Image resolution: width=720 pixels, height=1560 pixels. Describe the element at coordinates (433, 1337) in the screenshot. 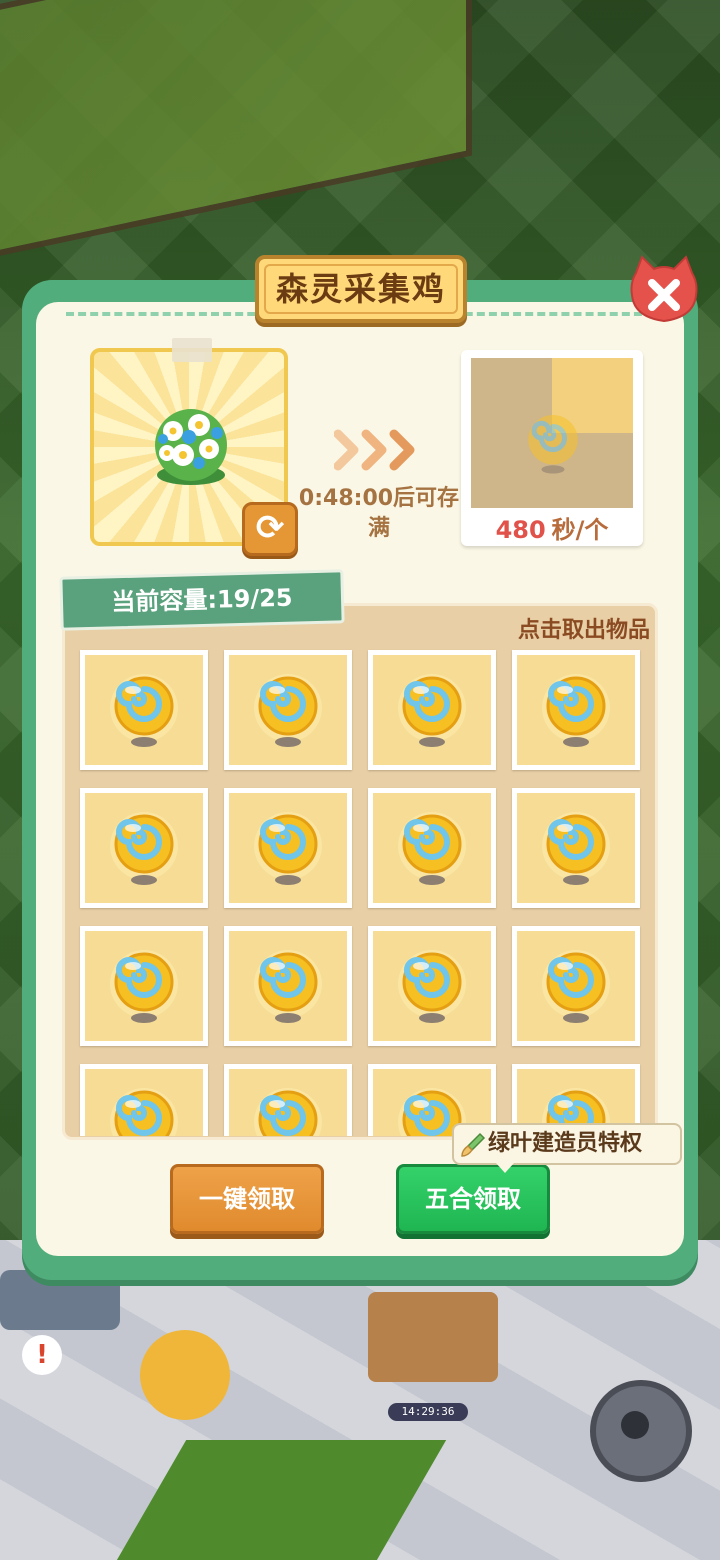

I see `shop-stall` at that location.